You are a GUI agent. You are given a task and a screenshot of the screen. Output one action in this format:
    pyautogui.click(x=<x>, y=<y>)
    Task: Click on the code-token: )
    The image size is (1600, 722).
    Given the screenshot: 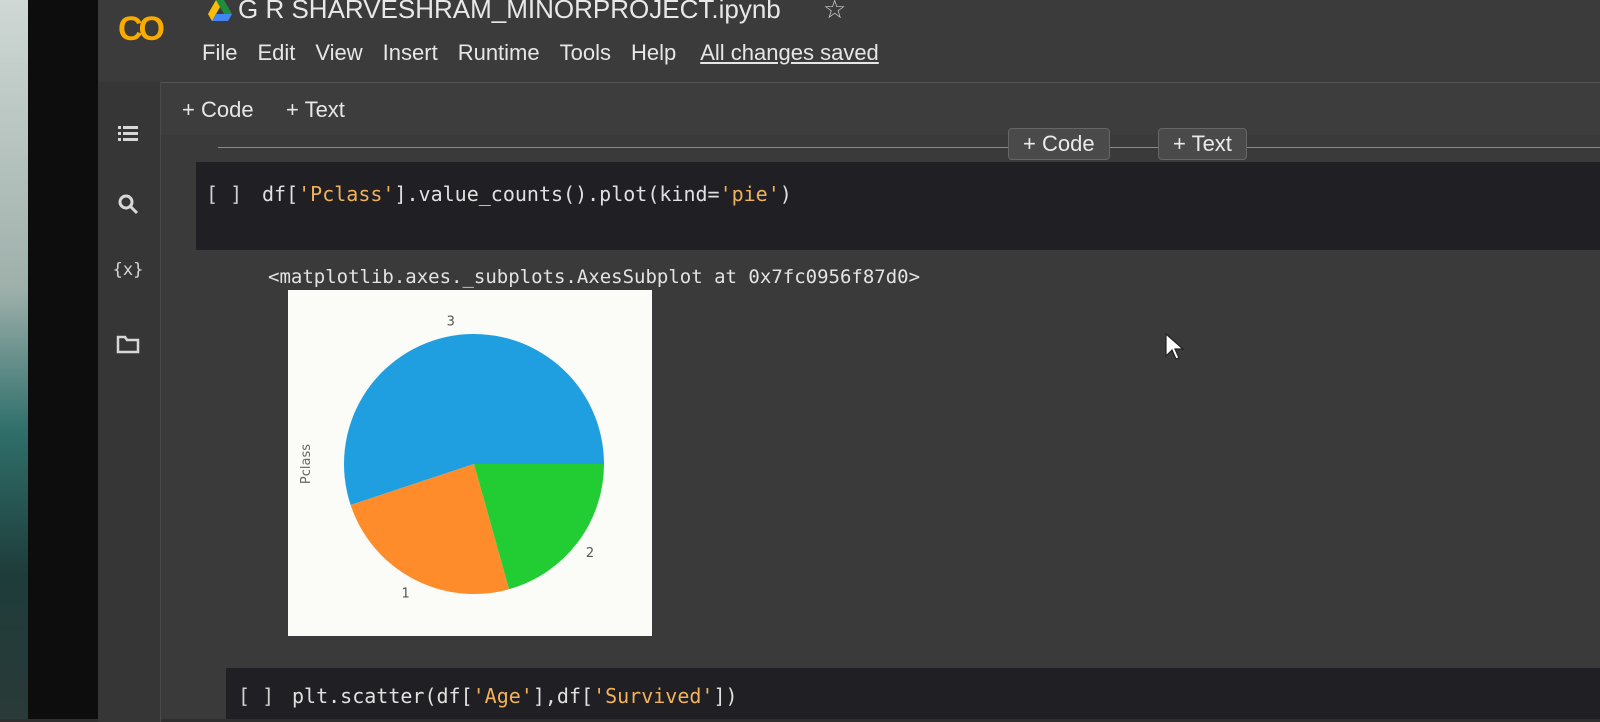 What is the action you would take?
    pyautogui.click(x=785, y=194)
    